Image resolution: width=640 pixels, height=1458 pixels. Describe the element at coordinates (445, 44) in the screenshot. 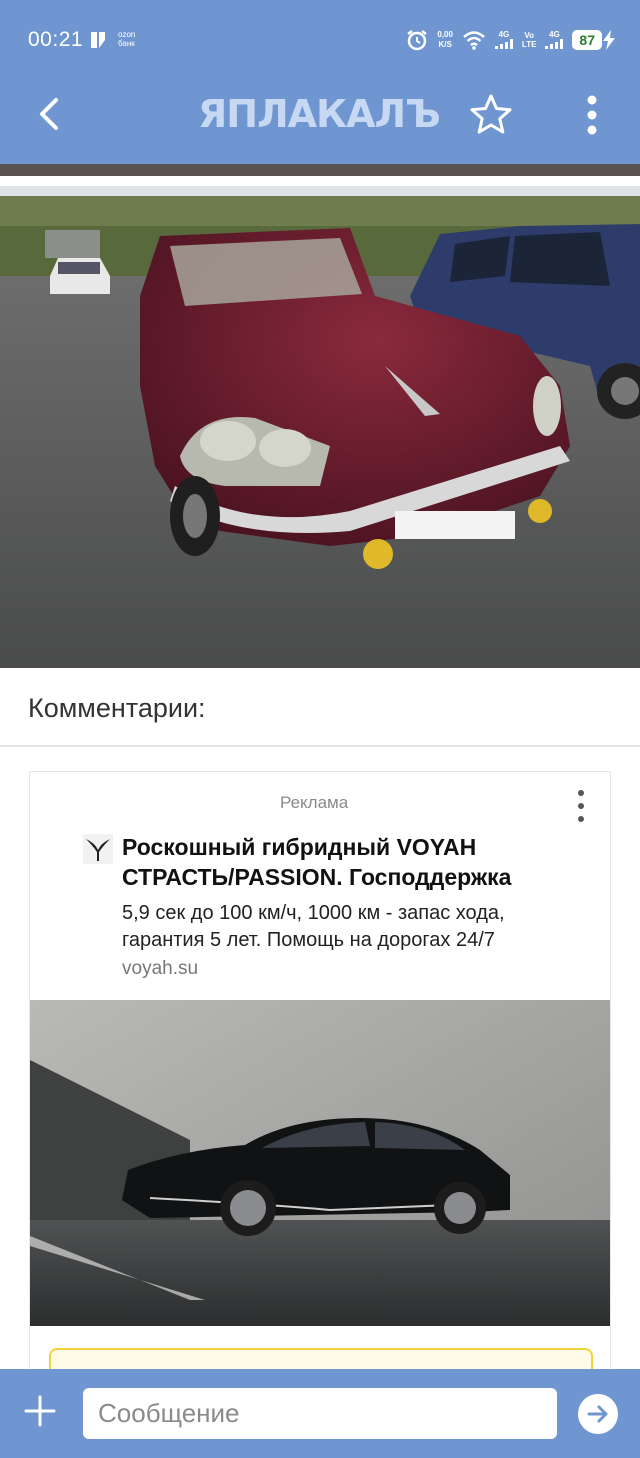

I see `speed-unit: K/S` at that location.